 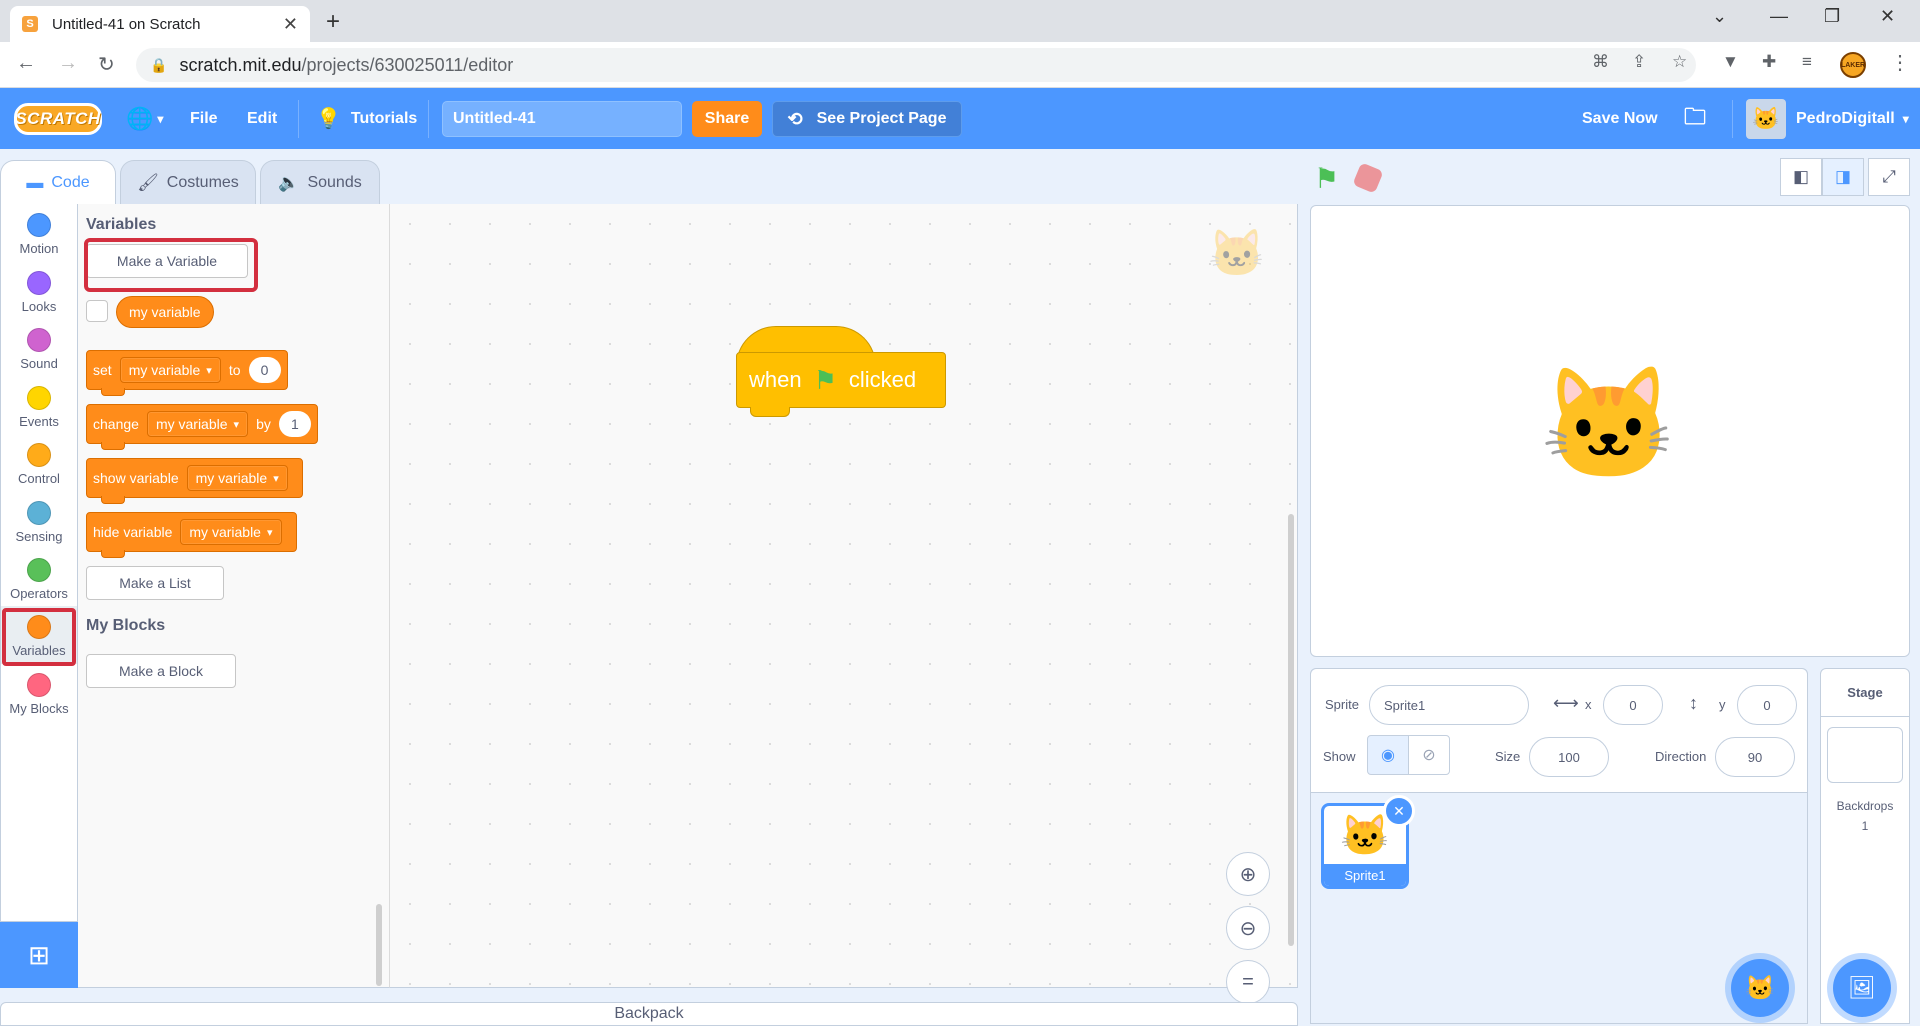 I want to click on code-blocks-icon: ▬, so click(x=35, y=182).